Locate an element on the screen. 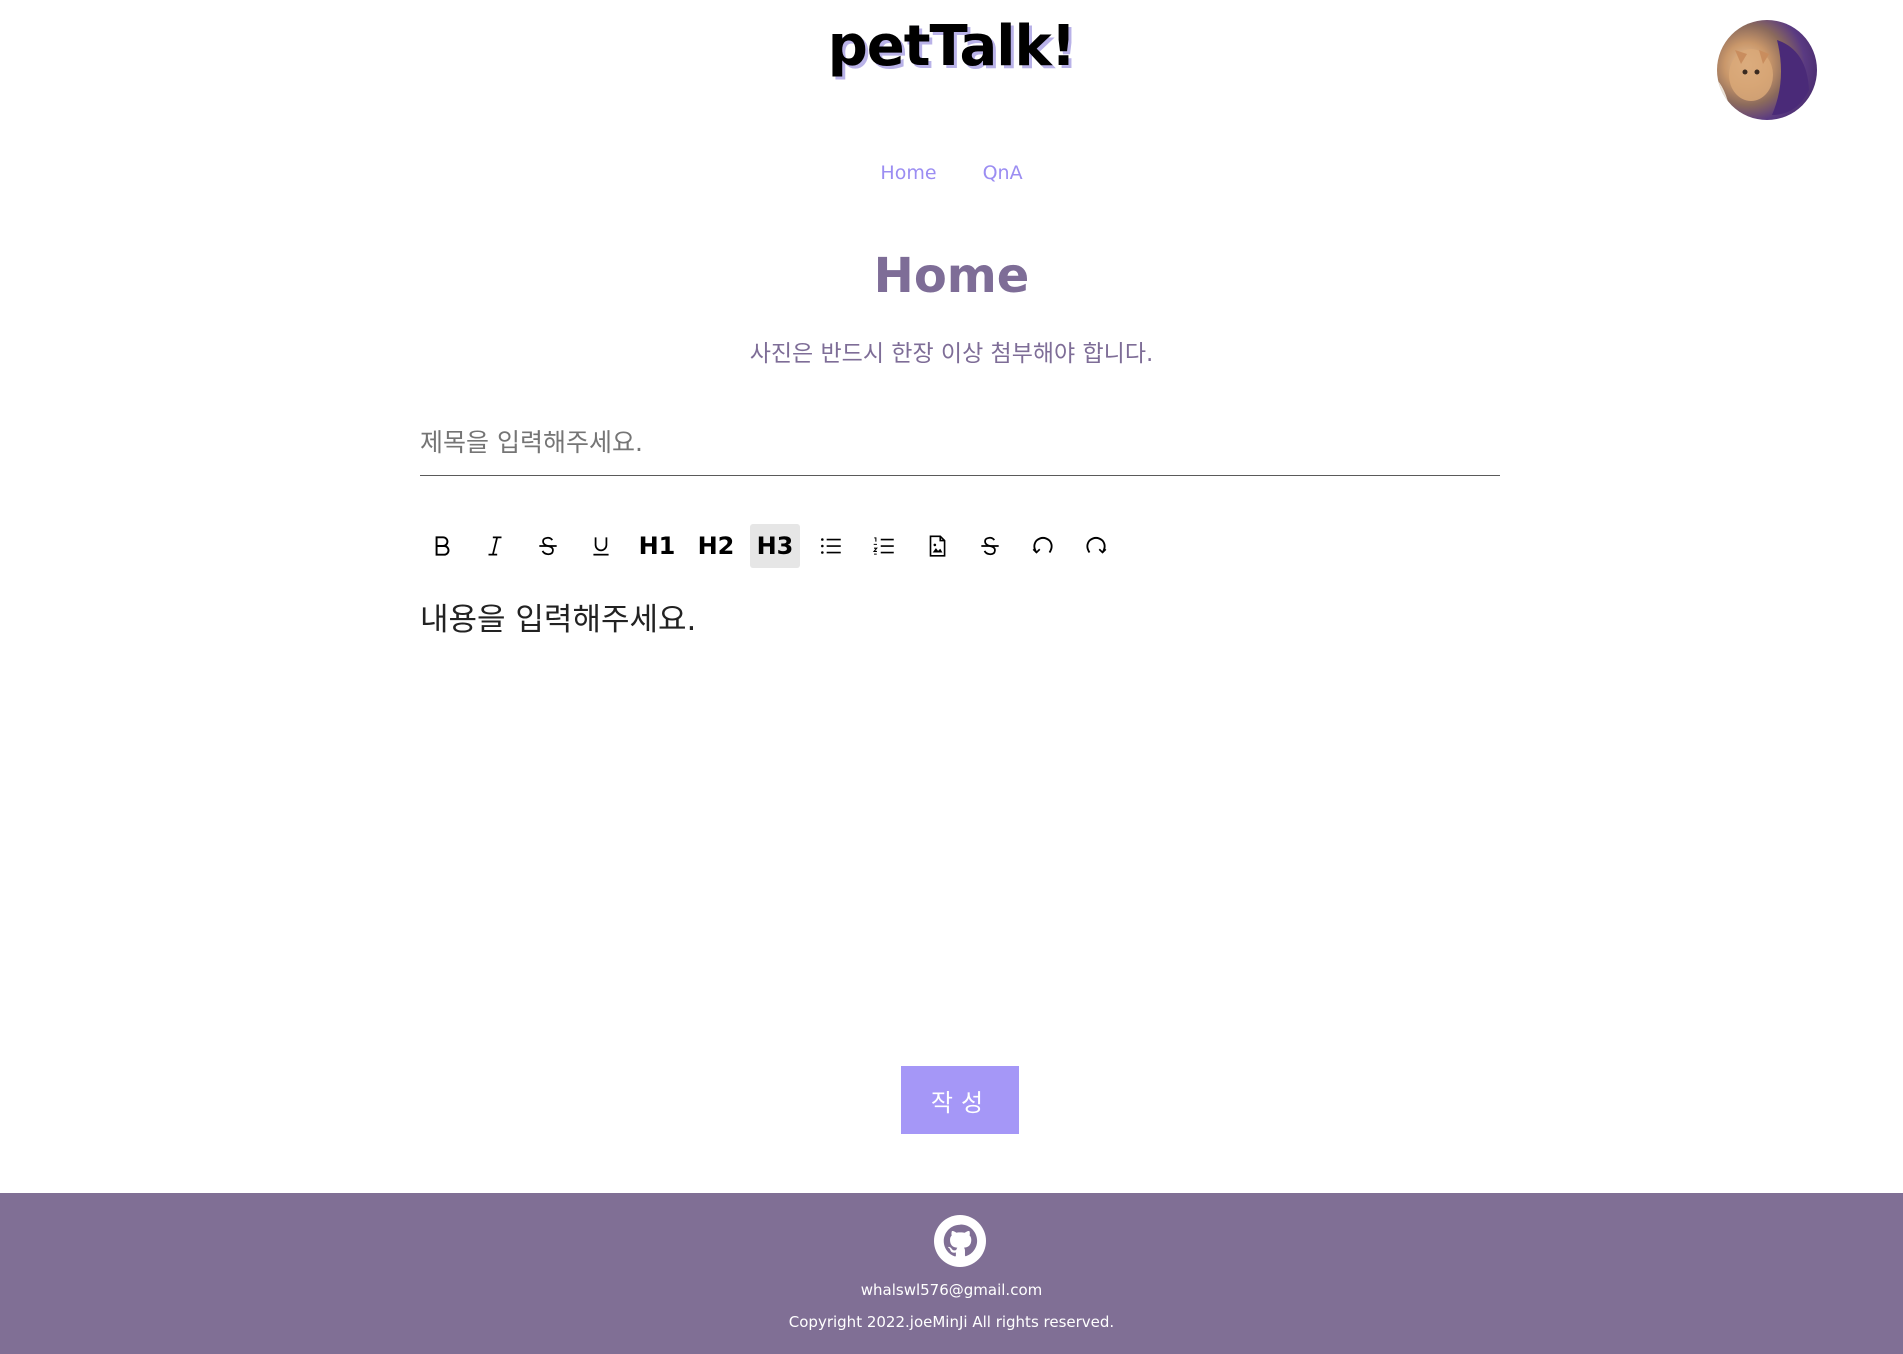 The width and height of the screenshot is (1903, 1354). bullet-list-button is located at coordinates (831, 546).